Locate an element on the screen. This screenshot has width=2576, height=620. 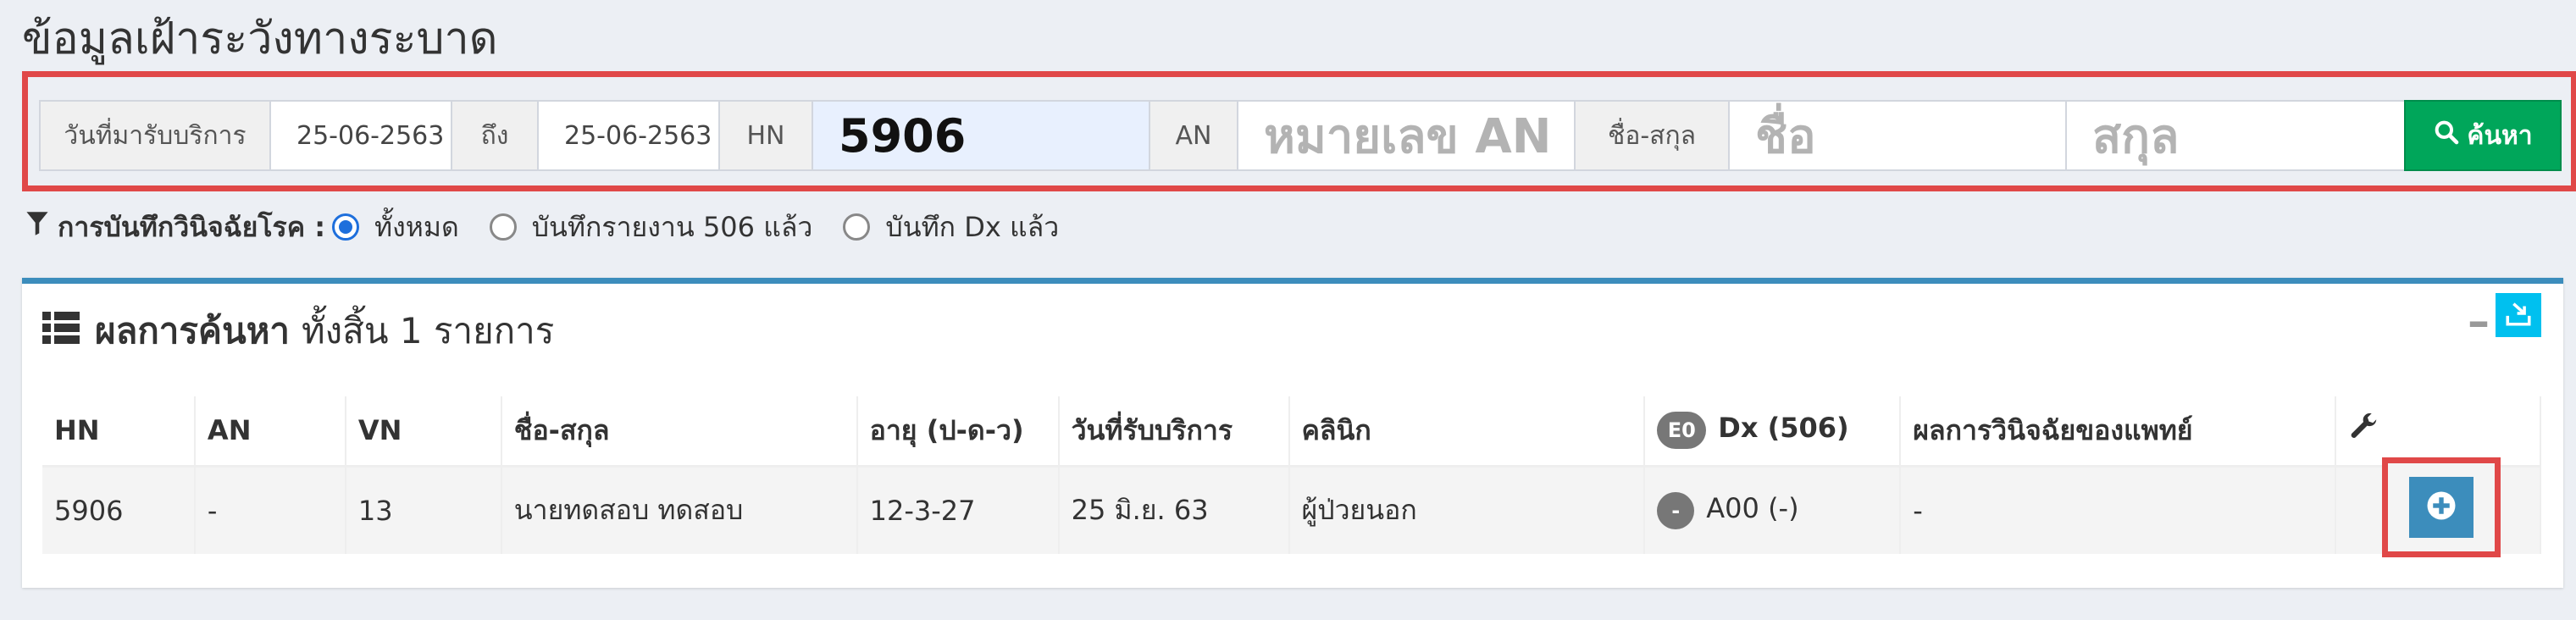
date-to-input: 25-06-2563 is located at coordinates (628, 135).